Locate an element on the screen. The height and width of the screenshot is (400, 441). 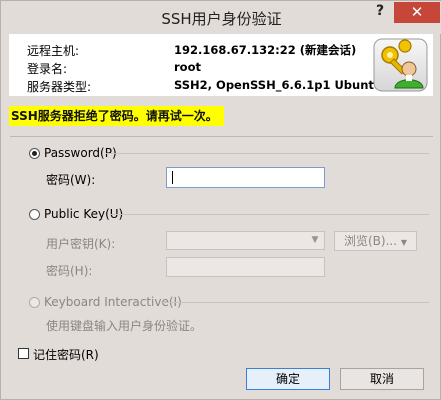
cancel-button: 取消 is located at coordinates (382, 379).